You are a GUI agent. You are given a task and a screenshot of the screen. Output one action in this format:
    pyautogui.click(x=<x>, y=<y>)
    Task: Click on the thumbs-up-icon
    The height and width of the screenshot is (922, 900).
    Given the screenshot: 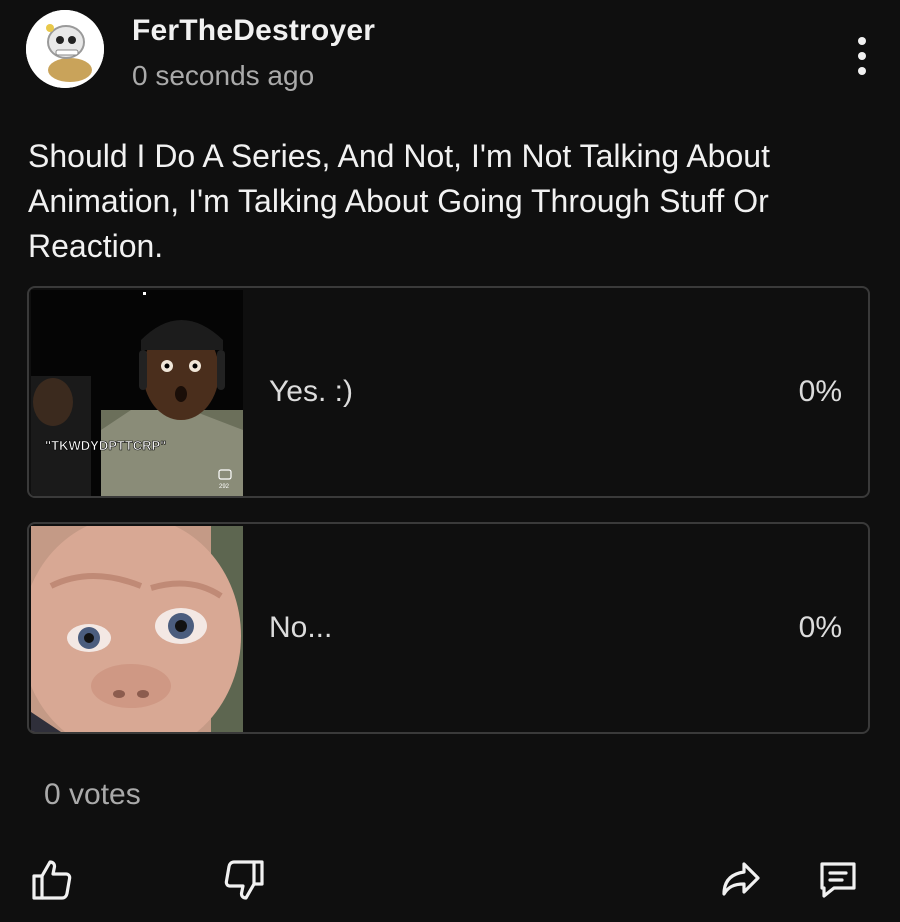 What is the action you would take?
    pyautogui.click(x=52, y=880)
    